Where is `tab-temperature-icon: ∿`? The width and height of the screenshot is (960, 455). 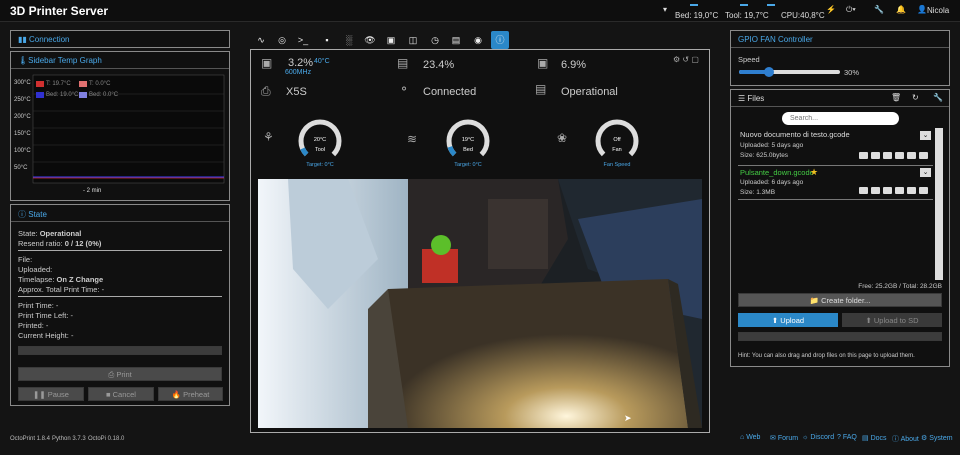 tab-temperature-icon: ∿ is located at coordinates (261, 40).